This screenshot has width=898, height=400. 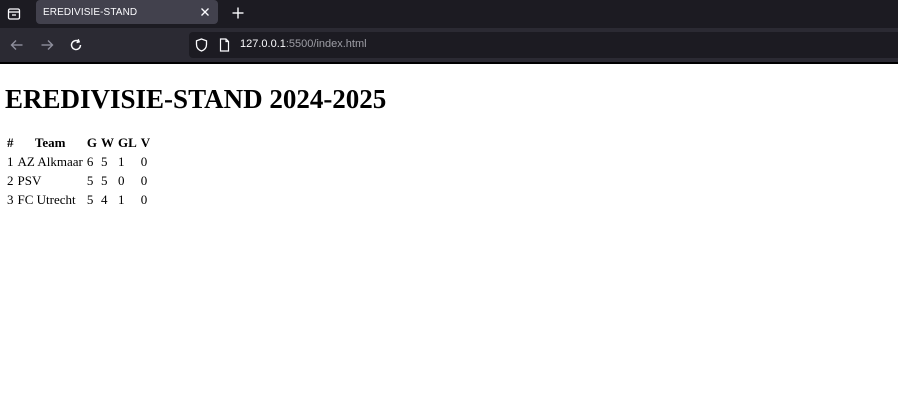 I want to click on close-icon, so click(x=205, y=12).